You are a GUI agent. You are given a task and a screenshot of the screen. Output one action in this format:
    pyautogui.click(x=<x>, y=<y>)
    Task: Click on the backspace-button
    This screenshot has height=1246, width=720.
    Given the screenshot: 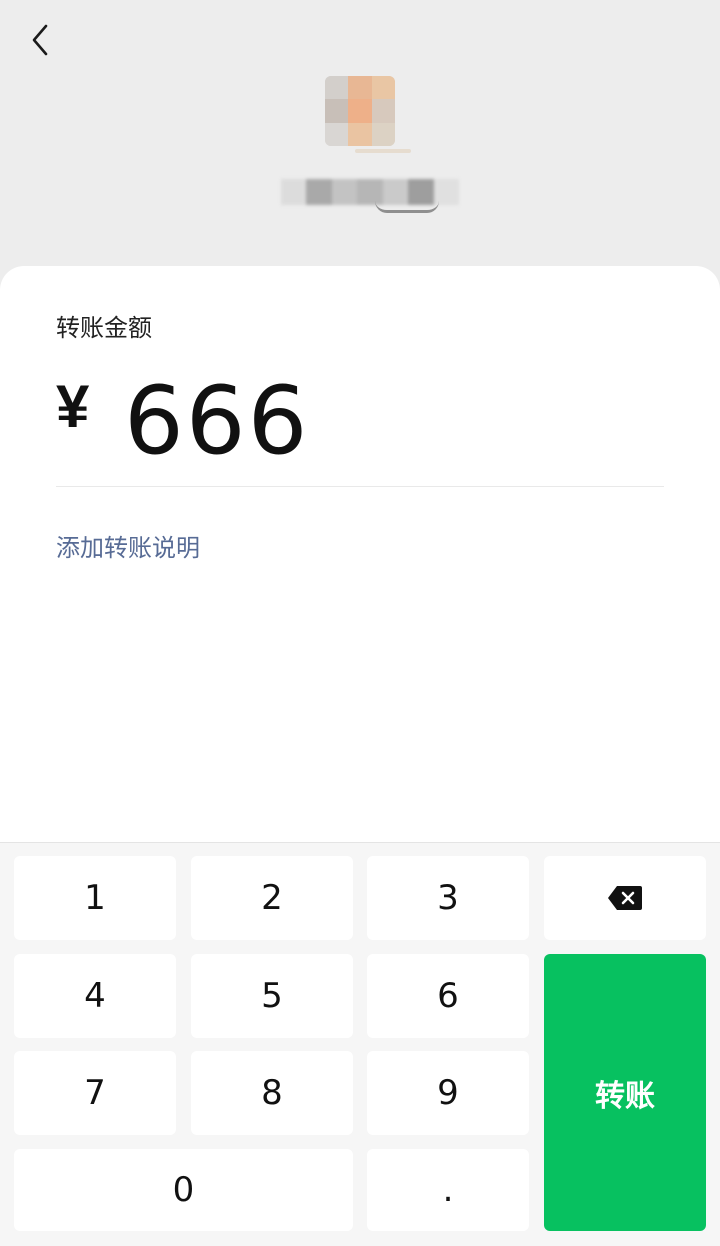 What is the action you would take?
    pyautogui.click(x=625, y=898)
    